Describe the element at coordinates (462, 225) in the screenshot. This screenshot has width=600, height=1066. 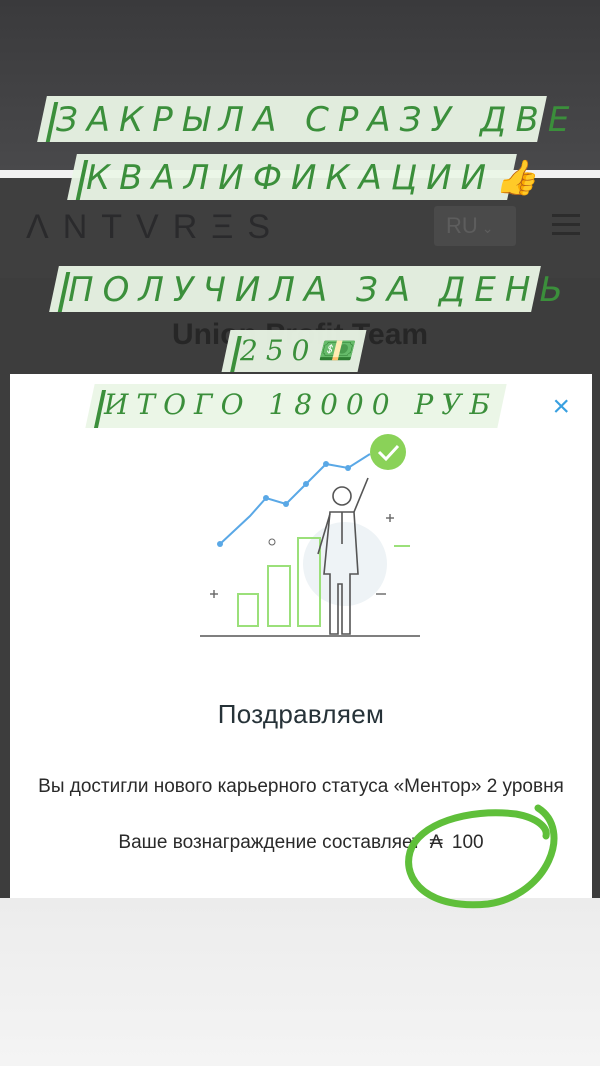
I see `language-label: RU` at that location.